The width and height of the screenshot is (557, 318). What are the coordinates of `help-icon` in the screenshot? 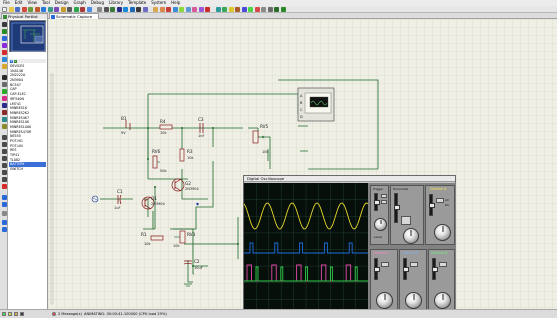 It's located at (89, 9).